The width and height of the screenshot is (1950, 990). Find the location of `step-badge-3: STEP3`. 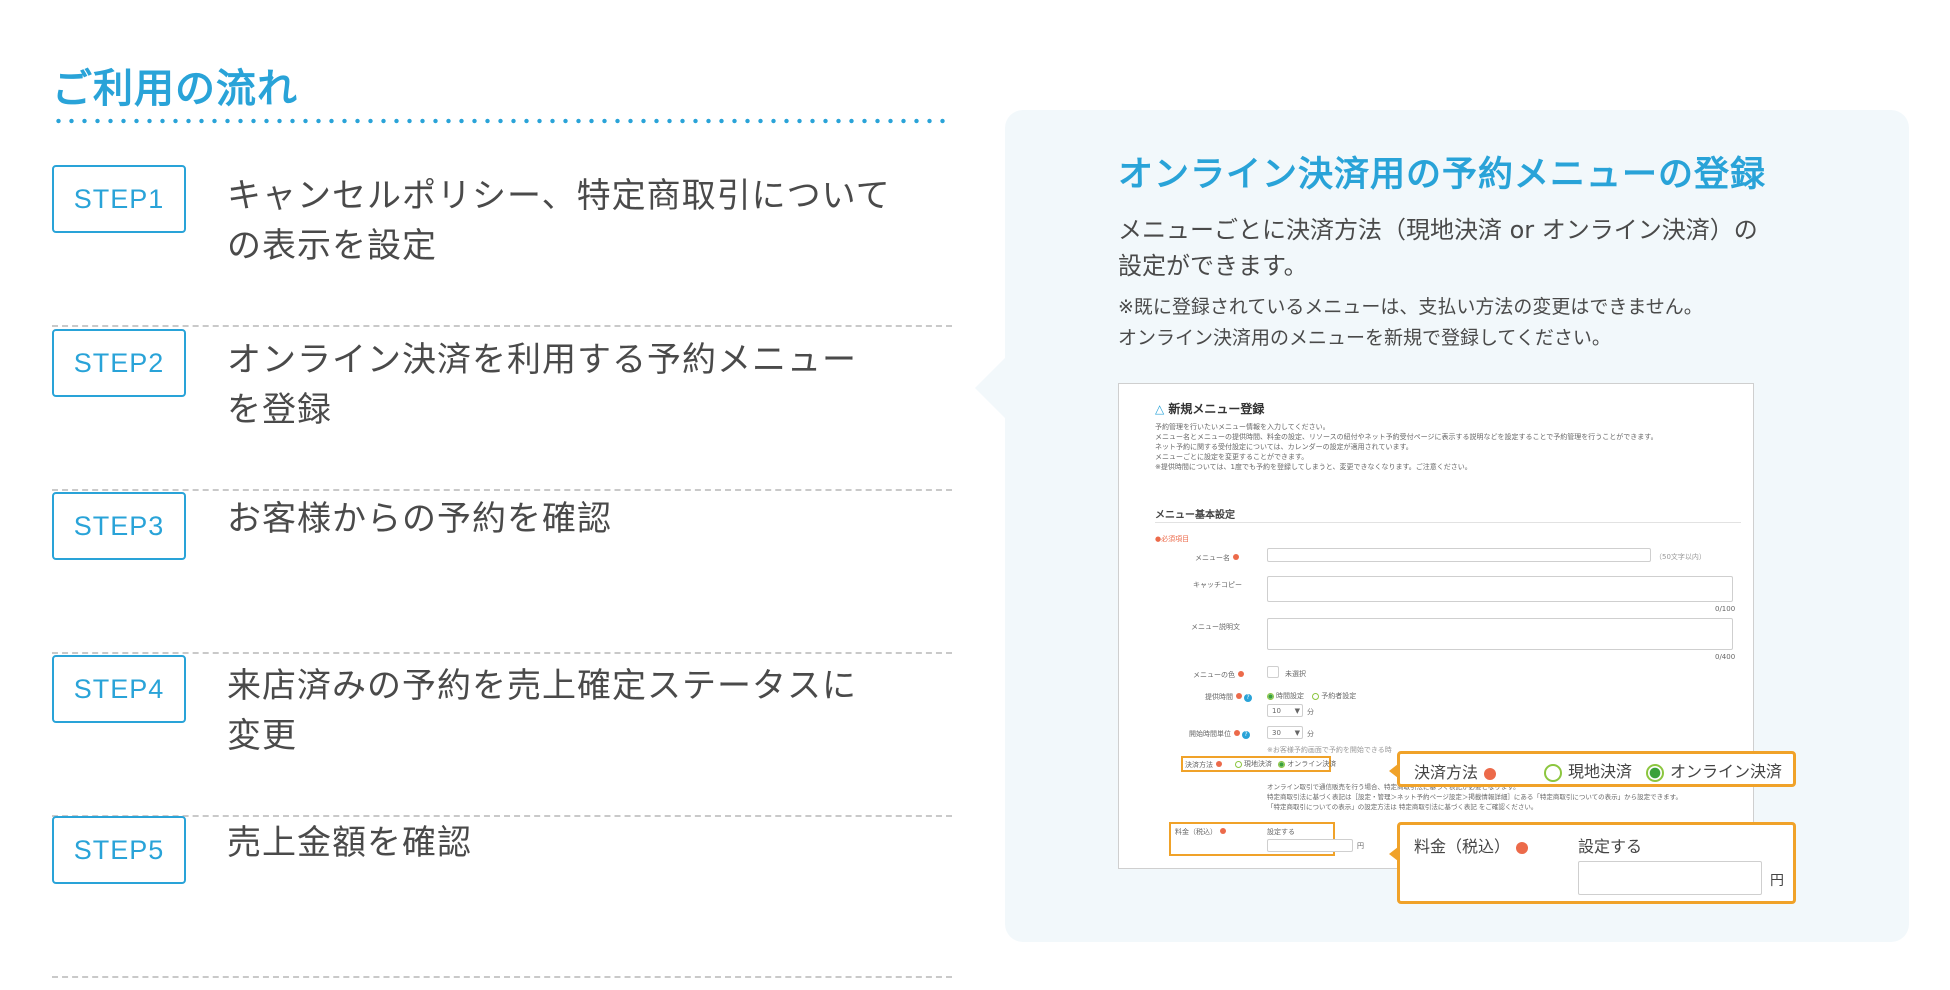

step-badge-3: STEP3 is located at coordinates (119, 526).